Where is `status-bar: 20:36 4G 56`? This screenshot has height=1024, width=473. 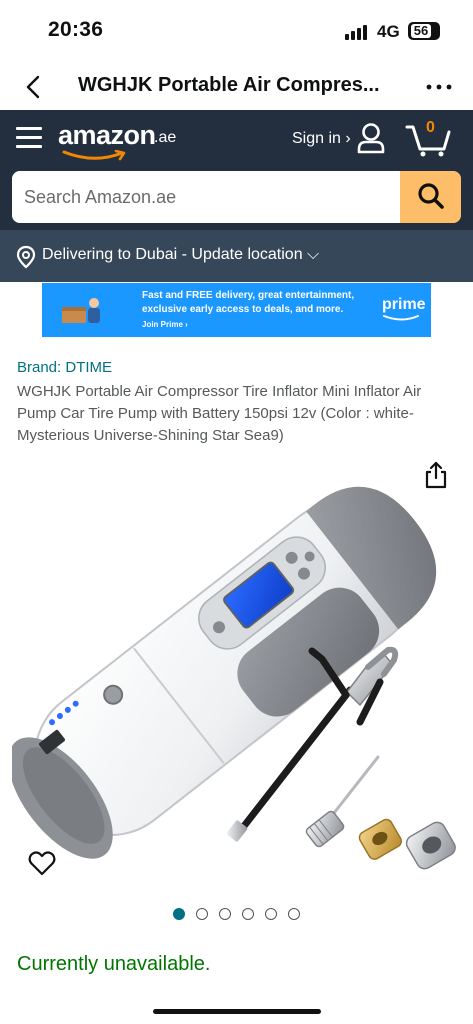
status-bar: 20:36 4G 56 is located at coordinates (236, 31).